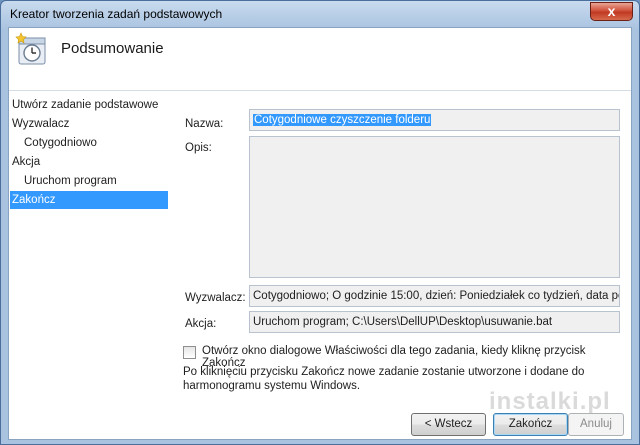 The height and width of the screenshot is (445, 640). I want to click on back-button: < Wstecz, so click(448, 424).